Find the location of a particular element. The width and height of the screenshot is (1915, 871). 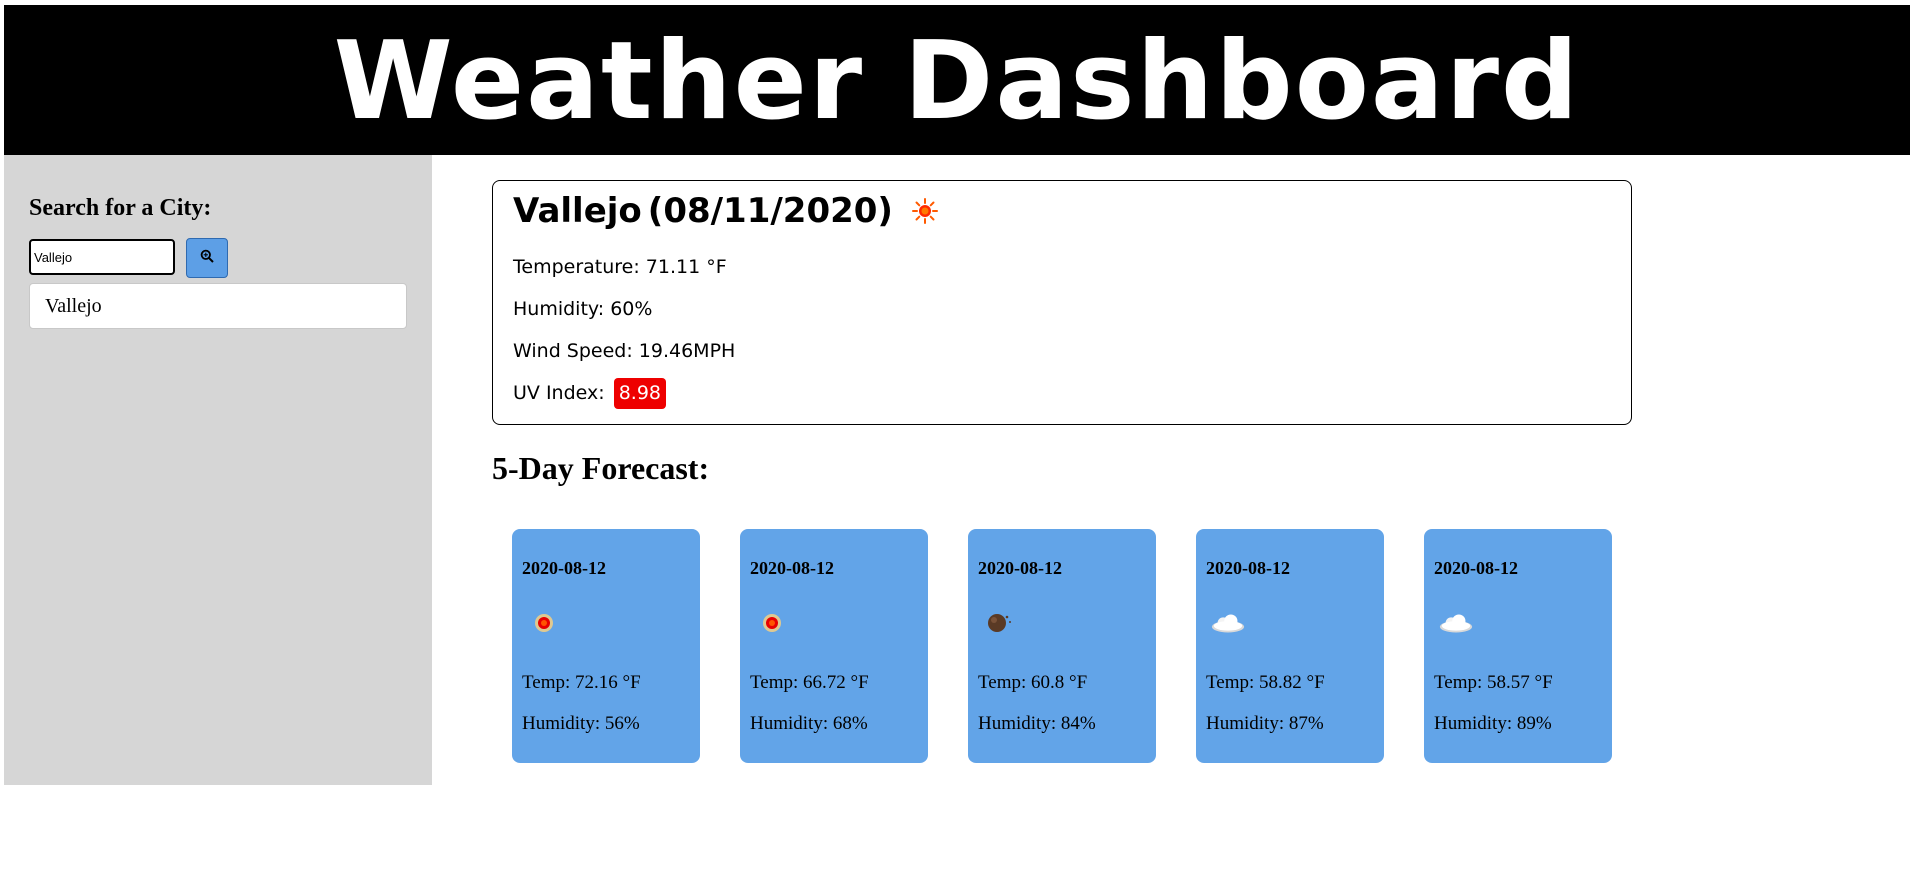

forecast-temp: Temp: 66.72 °F is located at coordinates (809, 682).